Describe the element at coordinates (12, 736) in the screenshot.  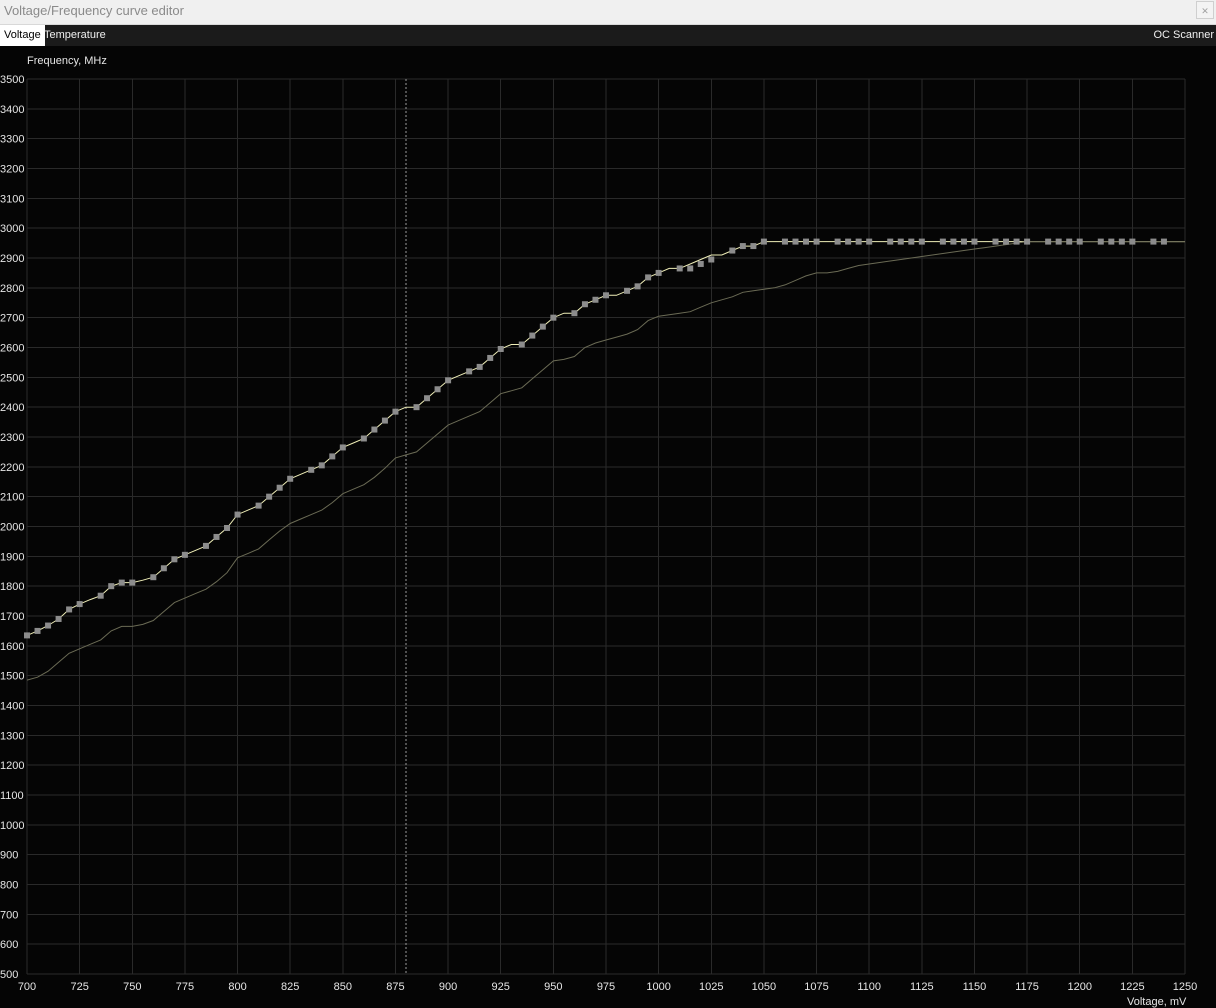
I see `y-tick-label: 1300` at that location.